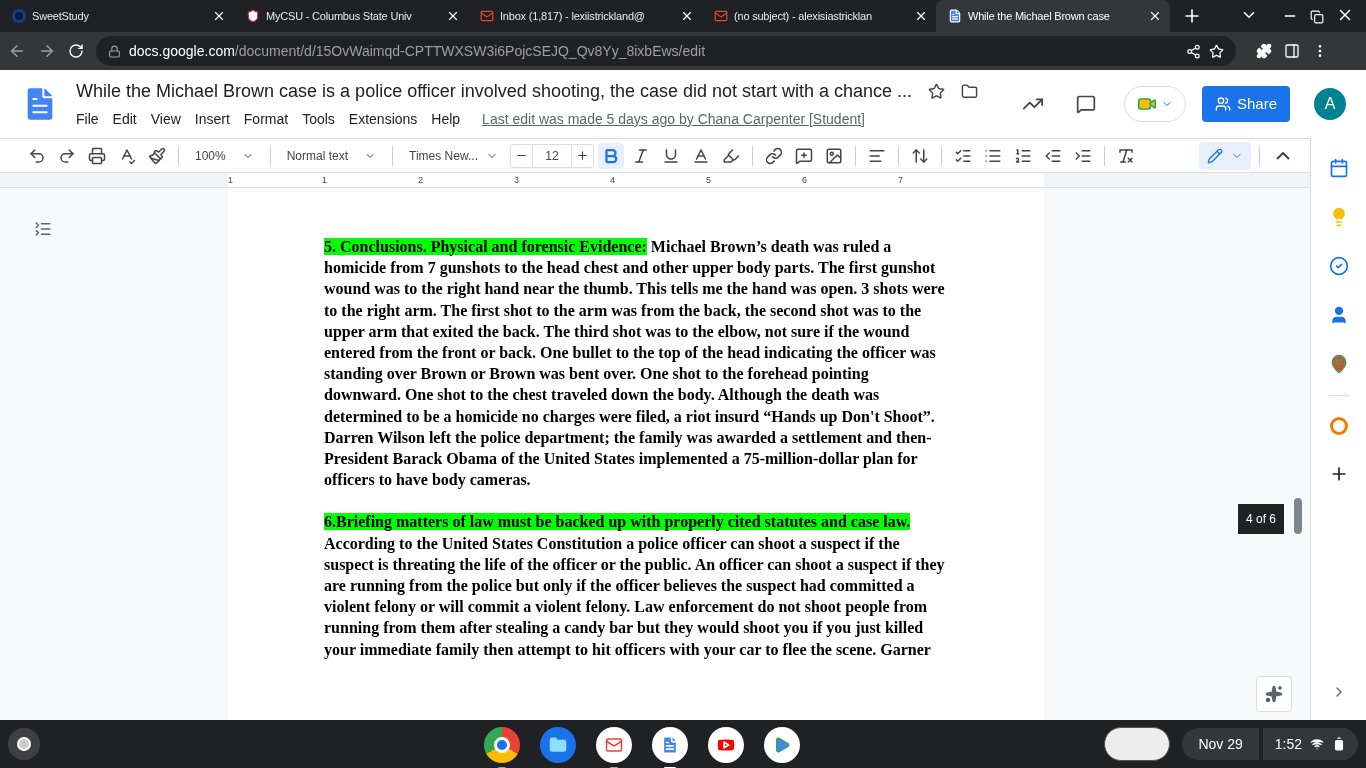  I want to click on collapse-icon, so click(1283, 155).